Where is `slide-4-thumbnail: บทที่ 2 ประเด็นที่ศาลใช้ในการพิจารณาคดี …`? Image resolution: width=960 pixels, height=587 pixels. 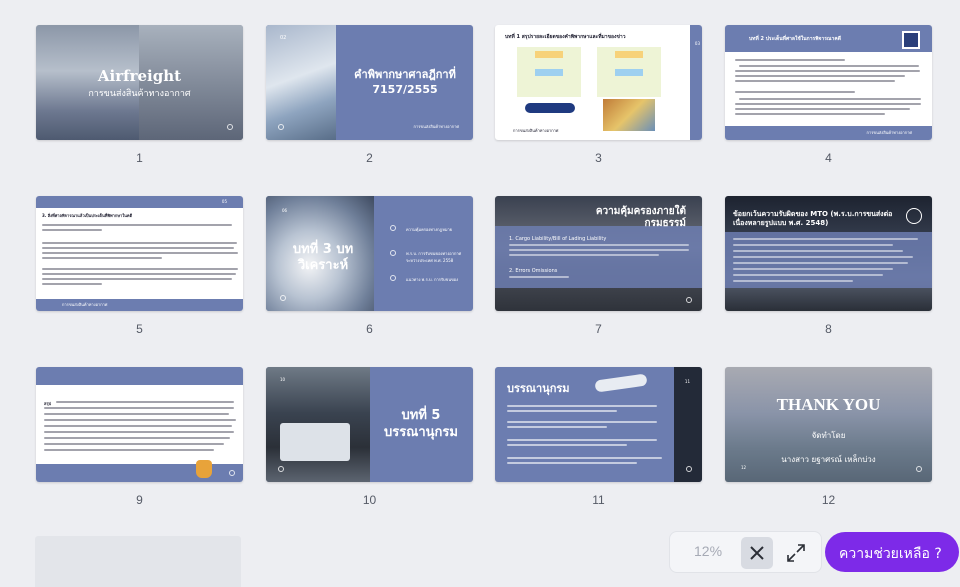 slide-4-thumbnail: บทที่ 2 ประเด็นที่ศาลใช้ในการพิจารณาคดี … is located at coordinates (828, 82).